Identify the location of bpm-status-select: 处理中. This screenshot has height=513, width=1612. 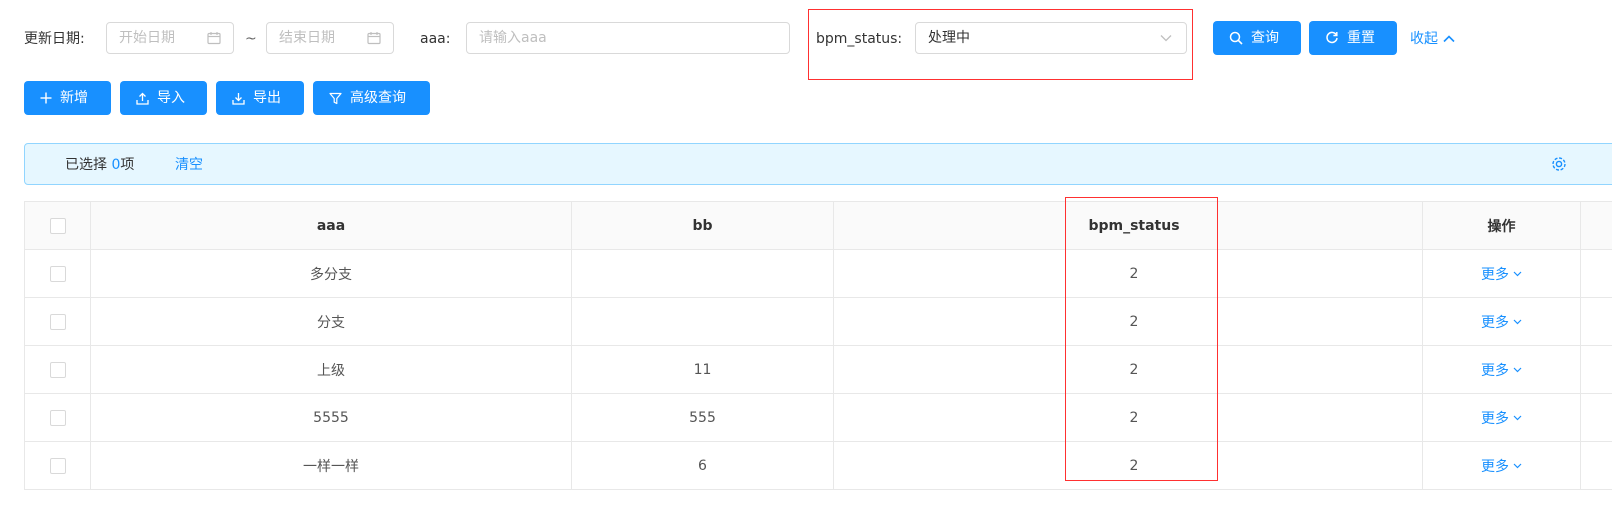
(1051, 38).